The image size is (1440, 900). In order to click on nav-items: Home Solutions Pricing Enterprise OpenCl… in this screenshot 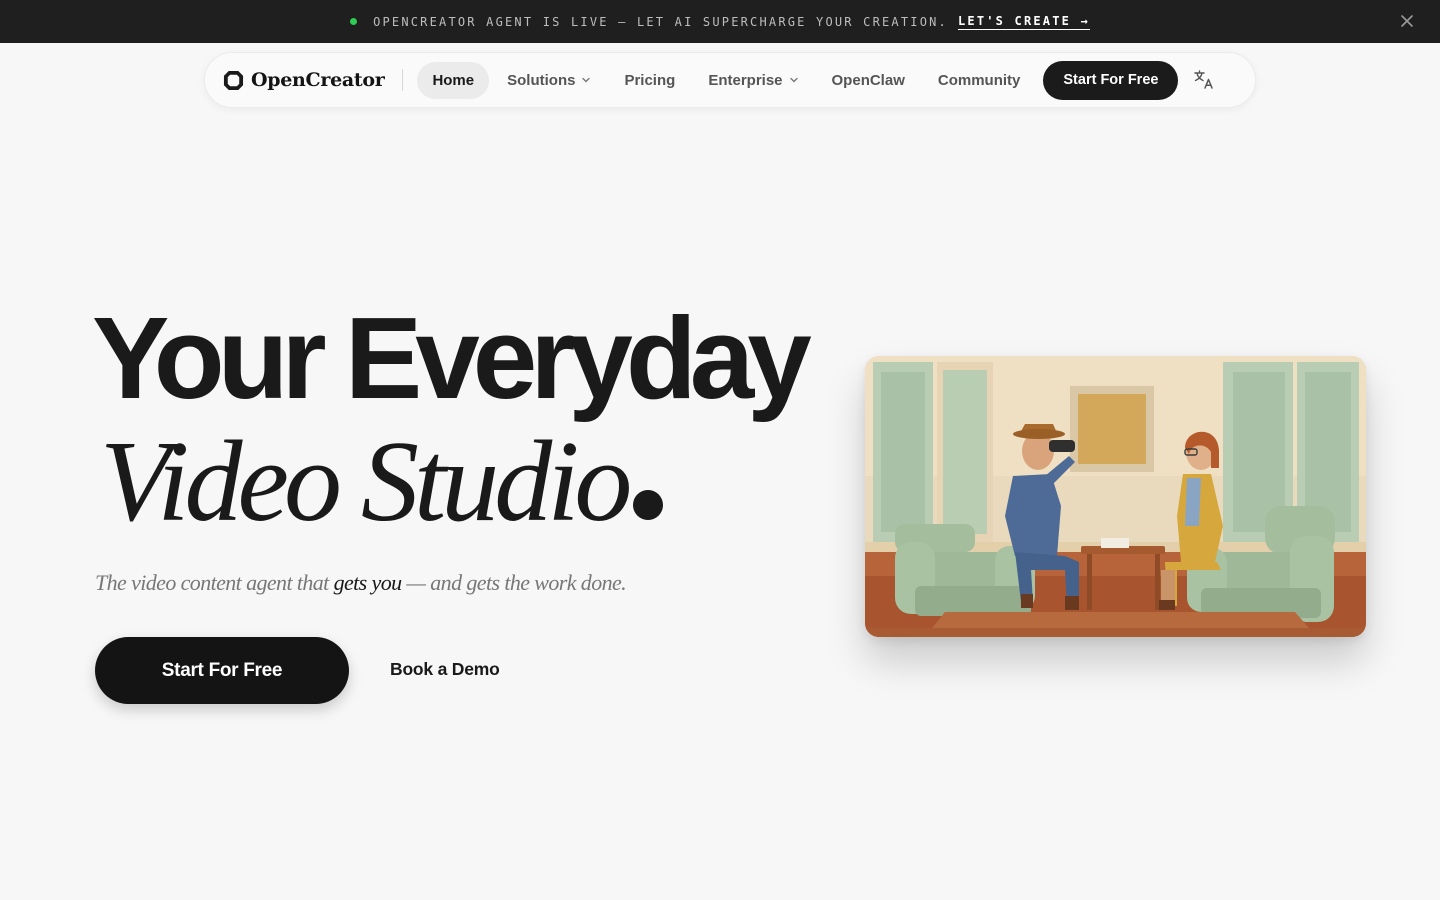, I will do `click(727, 80)`.